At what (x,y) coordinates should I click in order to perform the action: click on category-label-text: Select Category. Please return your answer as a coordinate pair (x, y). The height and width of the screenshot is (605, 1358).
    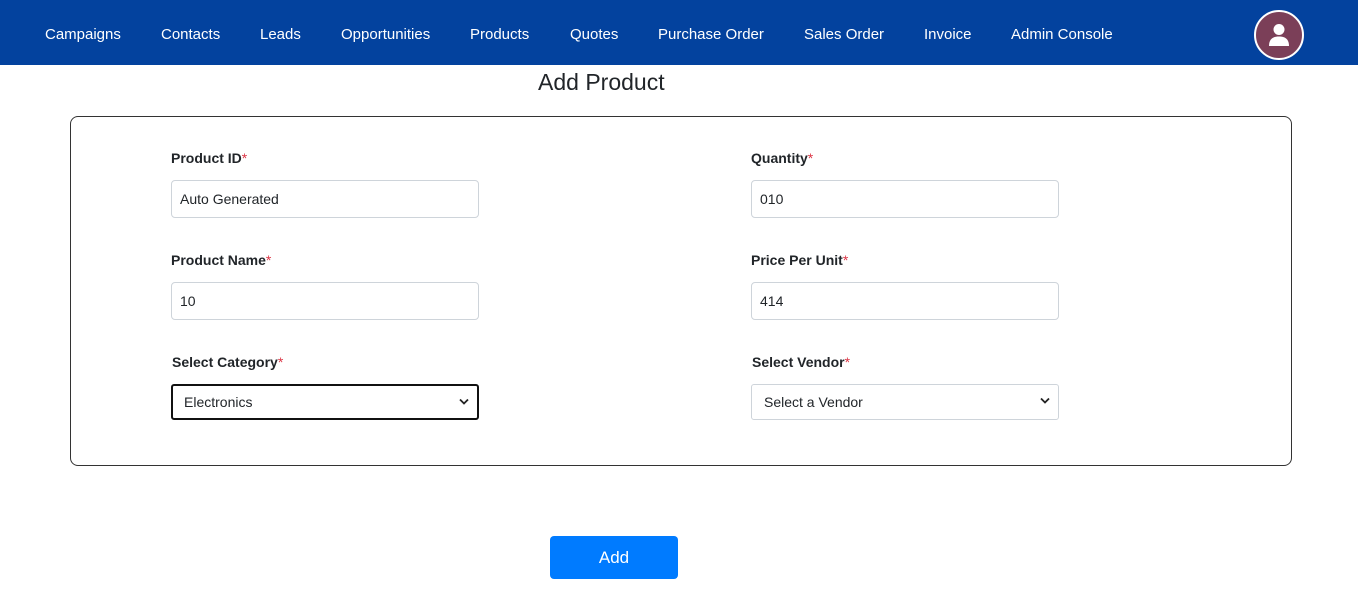
    Looking at the image, I should click on (225, 362).